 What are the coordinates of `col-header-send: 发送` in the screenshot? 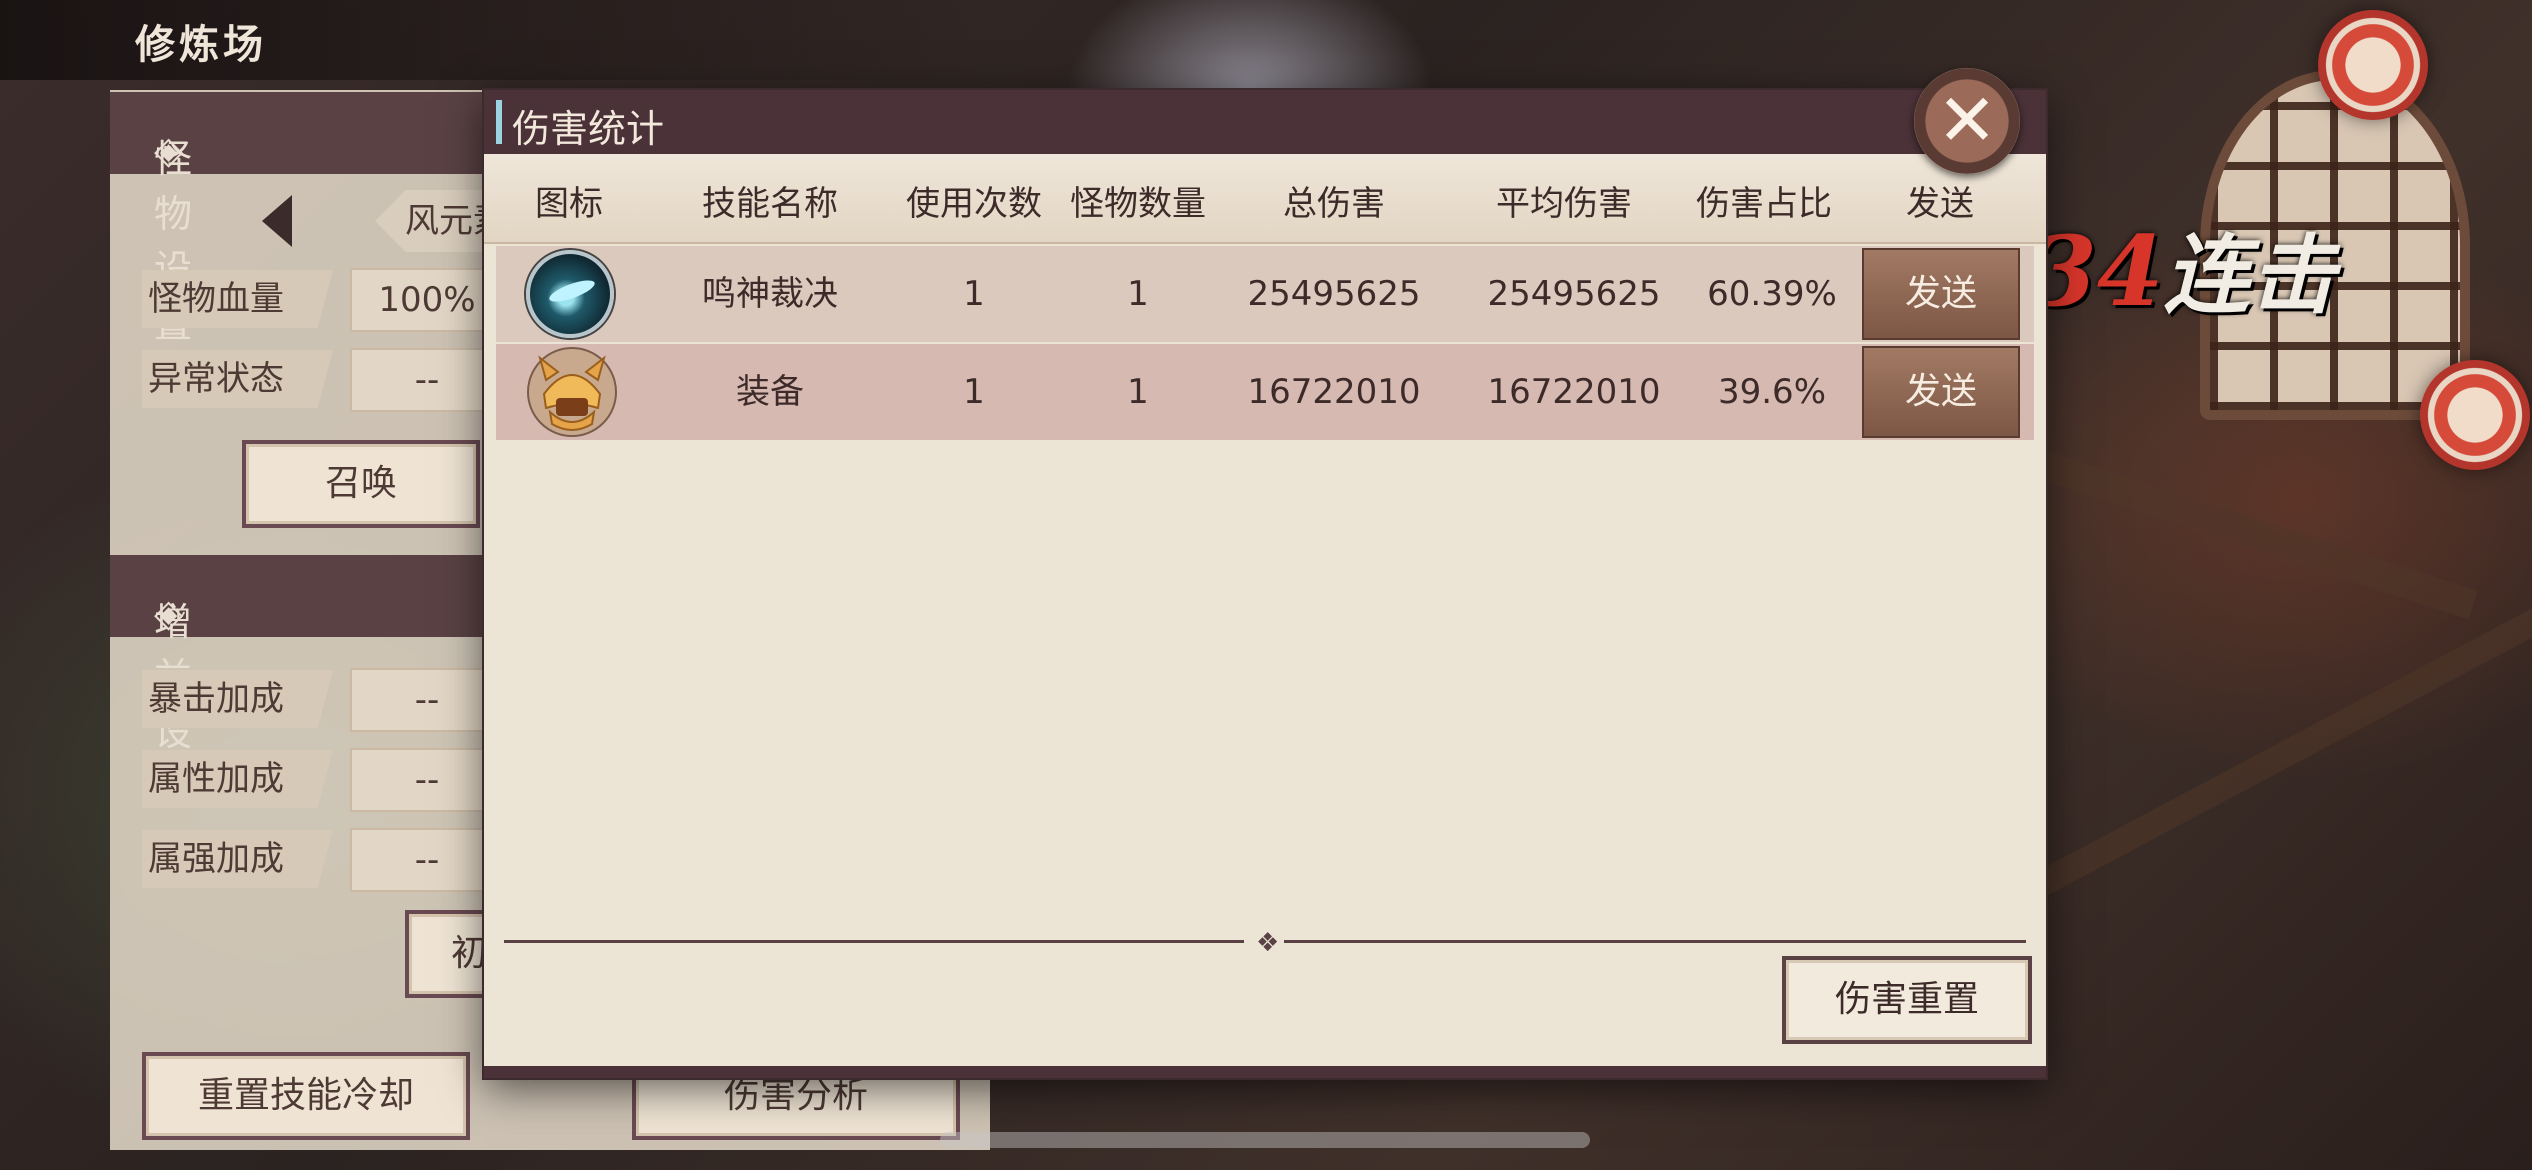 It's located at (1940, 204).